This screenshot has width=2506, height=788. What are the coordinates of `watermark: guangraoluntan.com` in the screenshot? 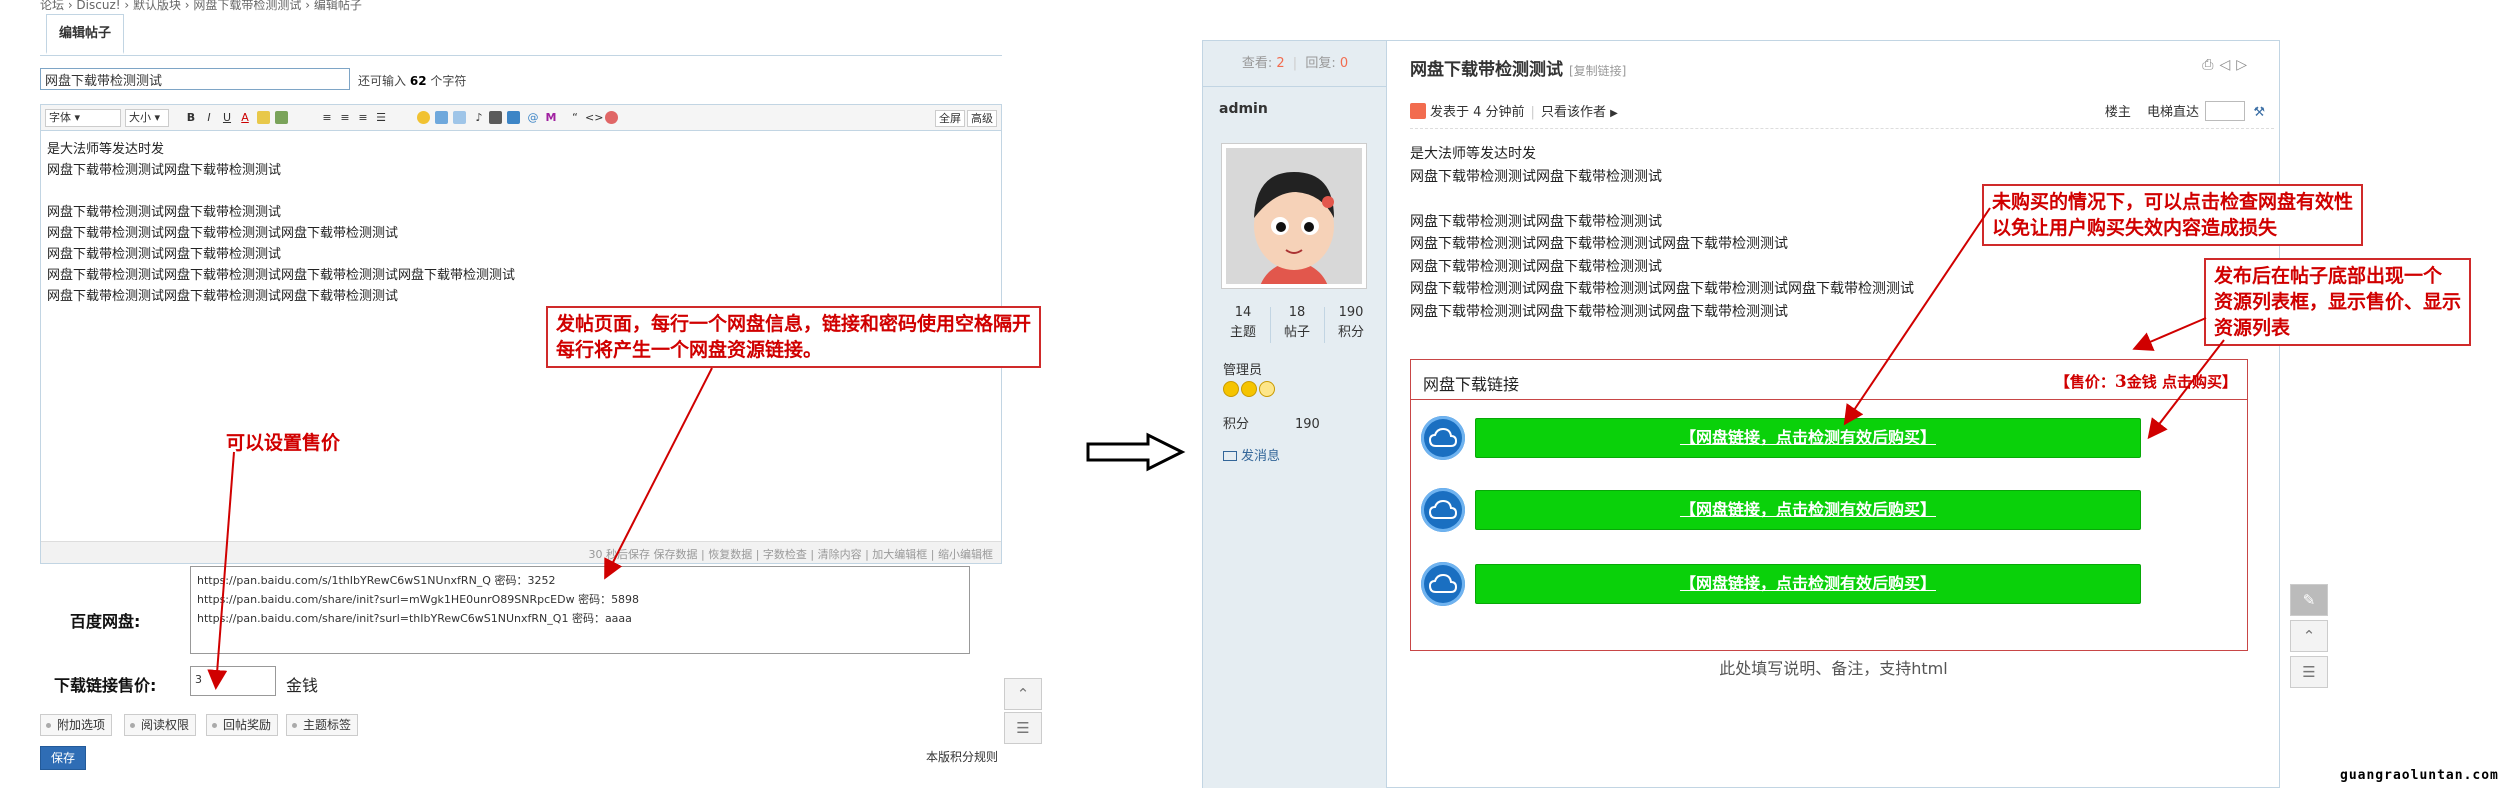 It's located at (2419, 775).